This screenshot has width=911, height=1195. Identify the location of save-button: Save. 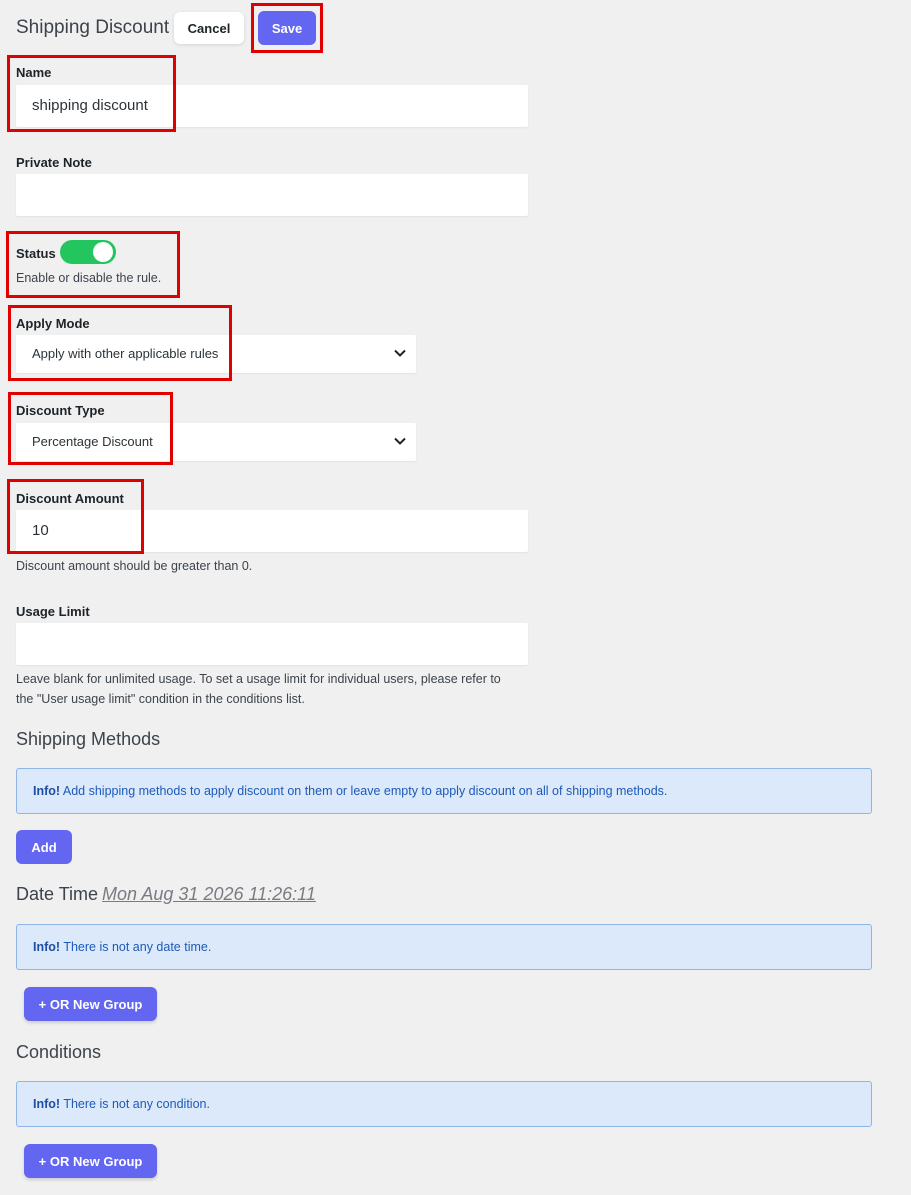
(287, 28).